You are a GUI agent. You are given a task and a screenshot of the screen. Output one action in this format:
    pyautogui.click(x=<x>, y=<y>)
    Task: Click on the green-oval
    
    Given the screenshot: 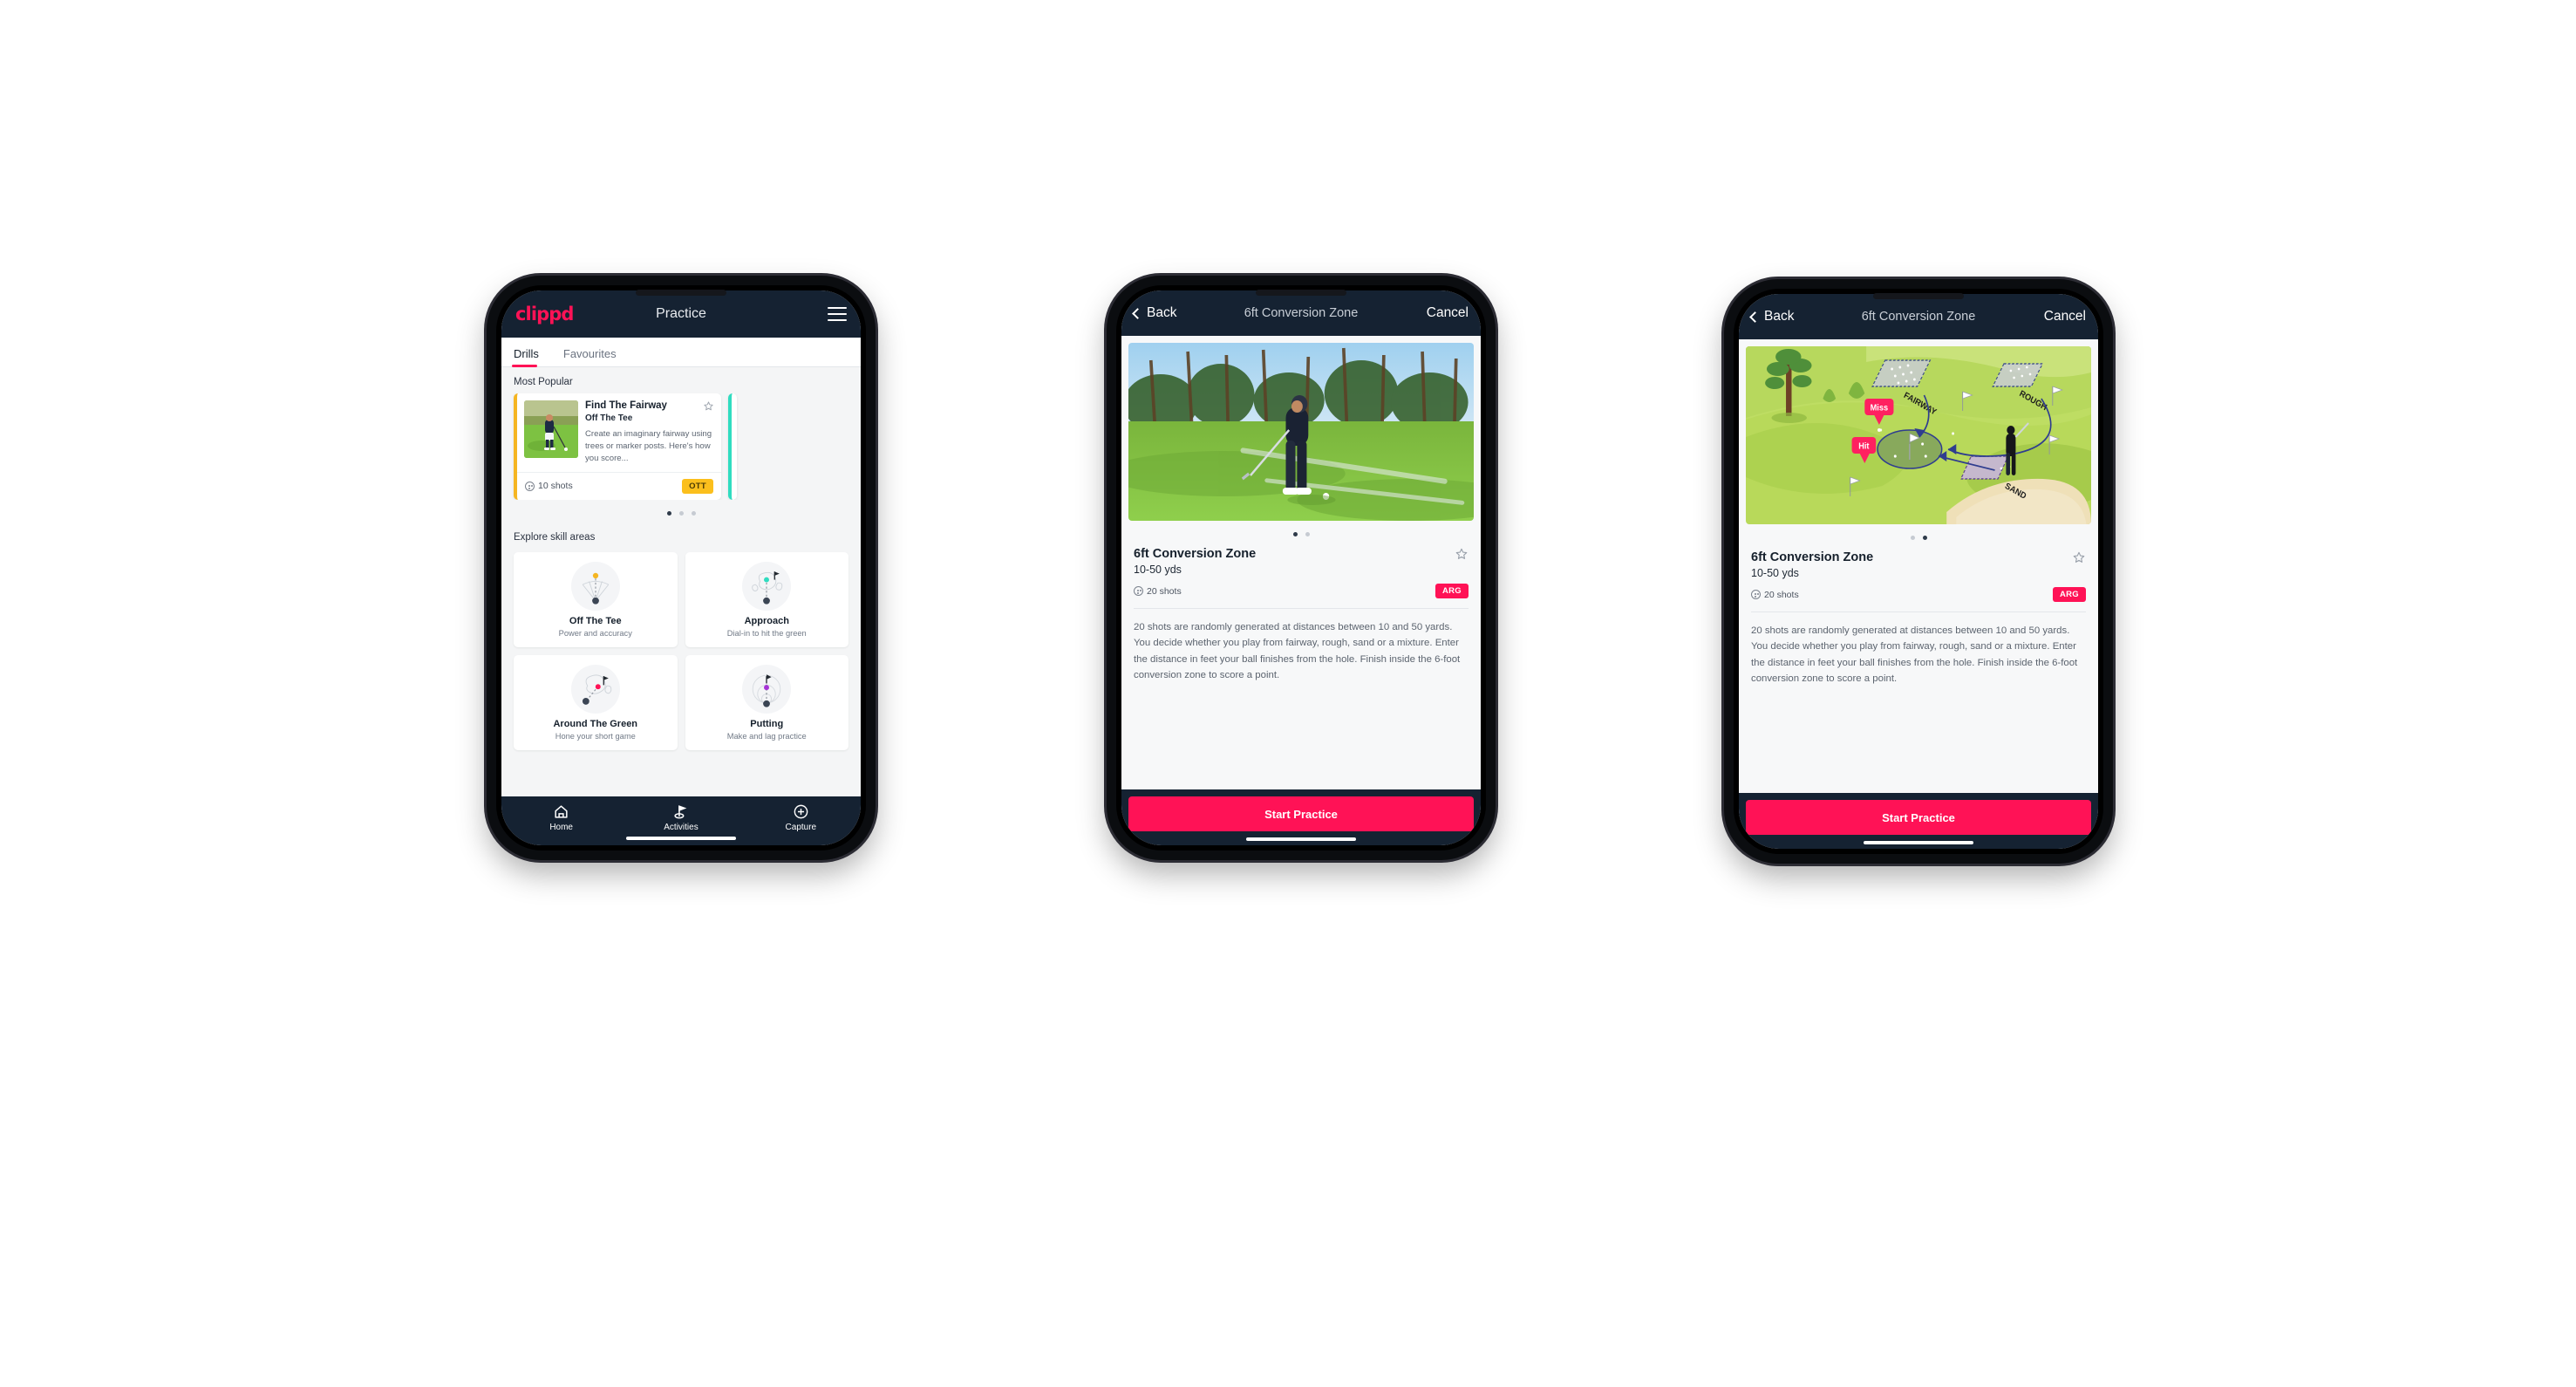 What is the action you would take?
    pyautogui.click(x=1910, y=449)
    